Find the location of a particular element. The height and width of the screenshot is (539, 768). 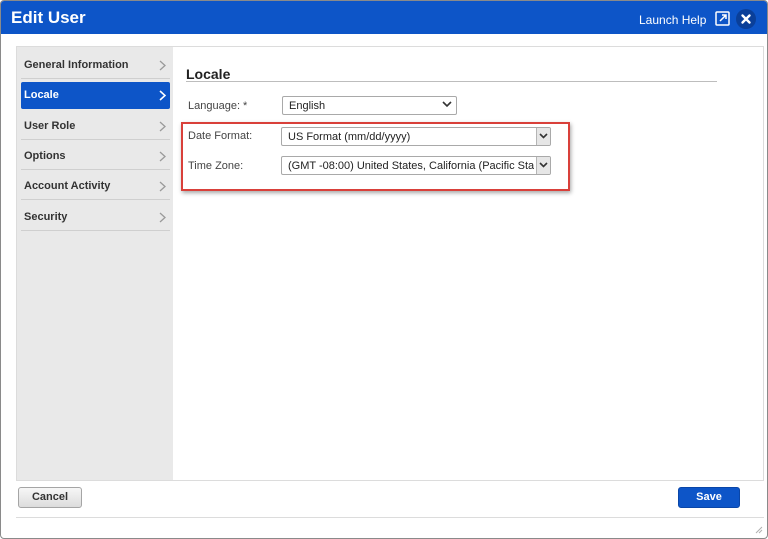

date-format-label: Date Format: is located at coordinates (220, 136).